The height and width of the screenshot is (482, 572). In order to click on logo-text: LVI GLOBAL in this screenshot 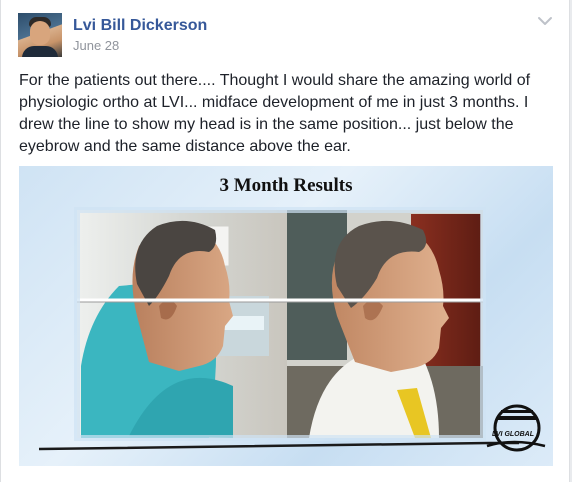, I will do `click(513, 434)`.